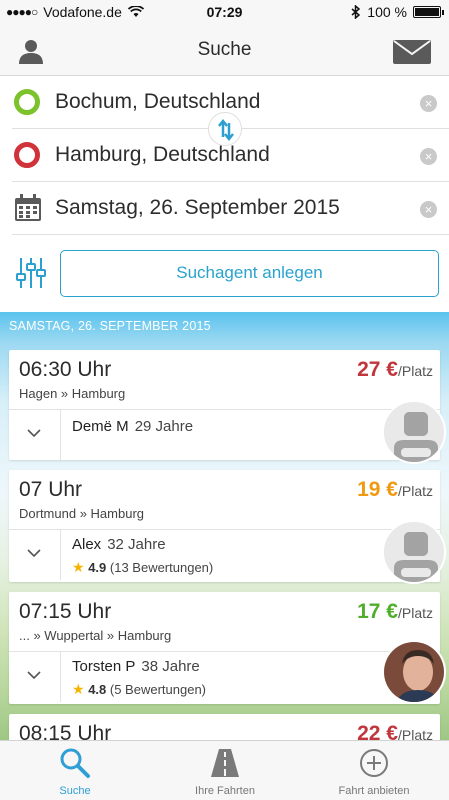 This screenshot has height=800, width=449. I want to click on swap-arrows-icon, so click(226, 130).